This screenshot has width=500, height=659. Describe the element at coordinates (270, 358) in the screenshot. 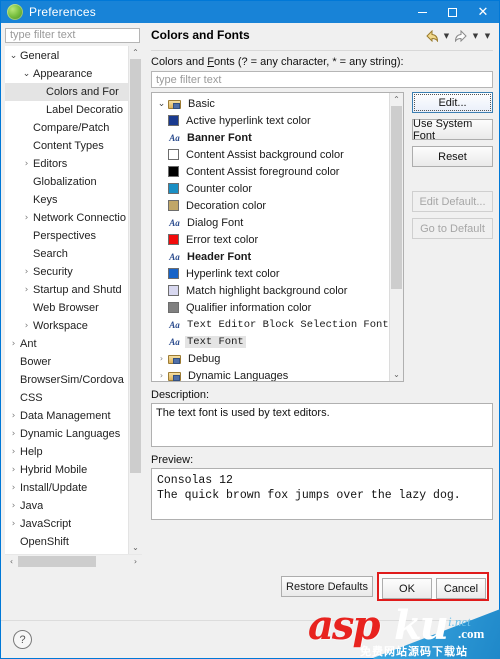

I see `list-item: › Debug` at that location.